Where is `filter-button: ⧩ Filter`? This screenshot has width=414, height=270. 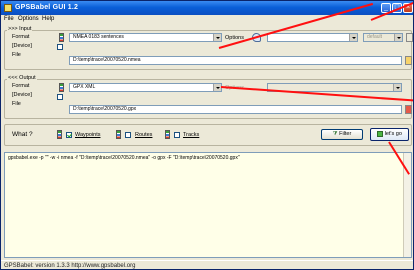
filter-button: ⧩ Filter is located at coordinates (342, 134).